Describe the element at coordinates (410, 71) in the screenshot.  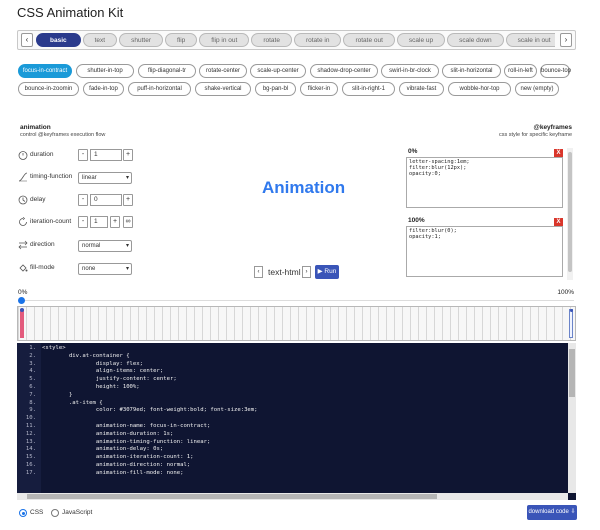
I see `animation-chip: swirl-in-br-clock` at that location.